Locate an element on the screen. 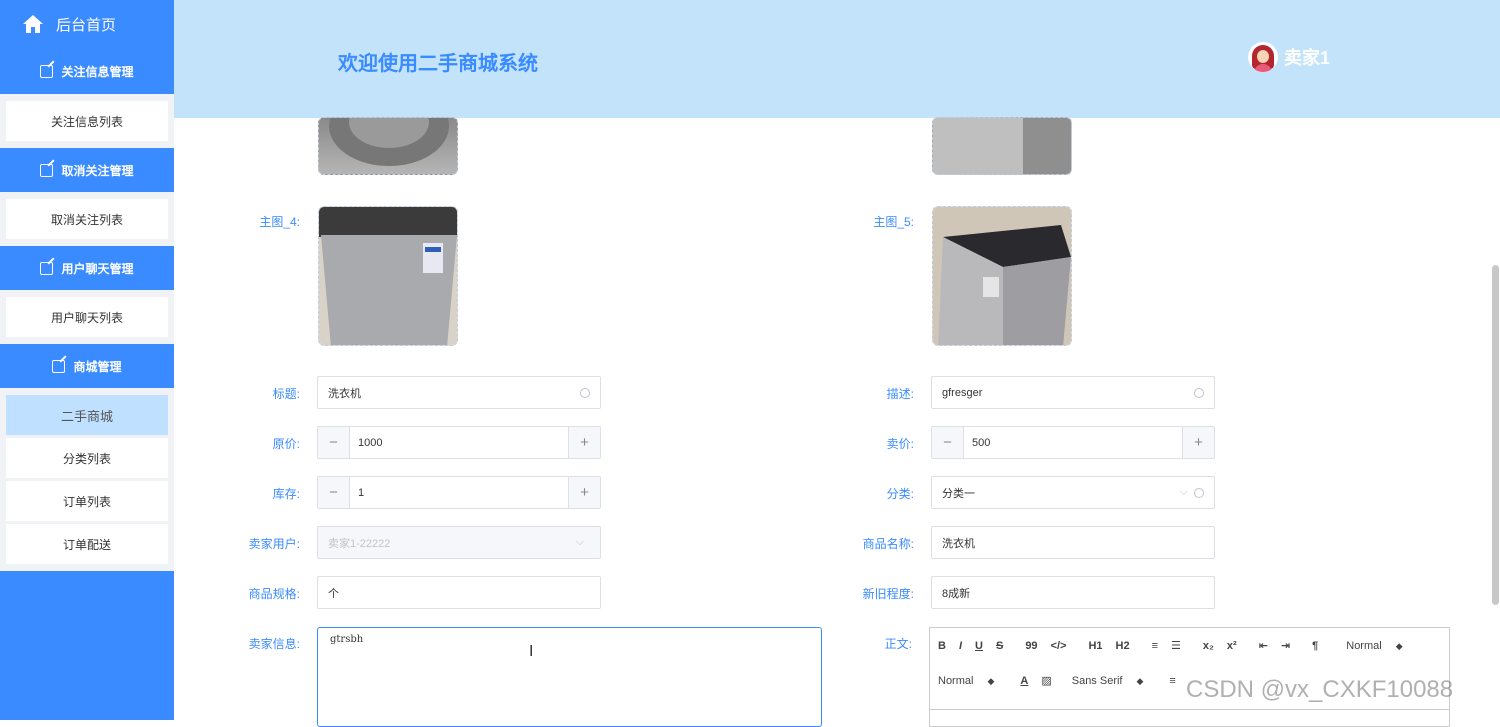  blockquote-button: 99 is located at coordinates (1031, 646).